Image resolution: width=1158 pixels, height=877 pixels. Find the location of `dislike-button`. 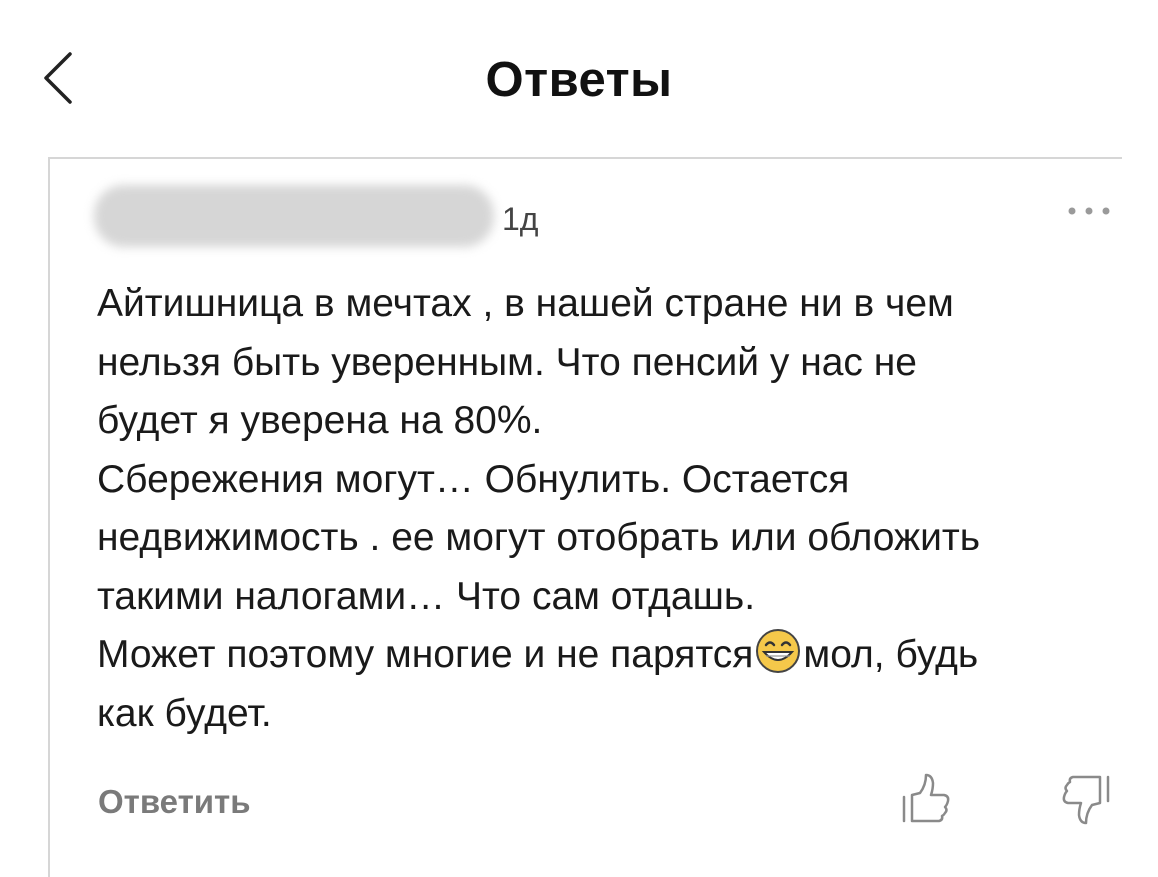

dislike-button is located at coordinates (1086, 799).